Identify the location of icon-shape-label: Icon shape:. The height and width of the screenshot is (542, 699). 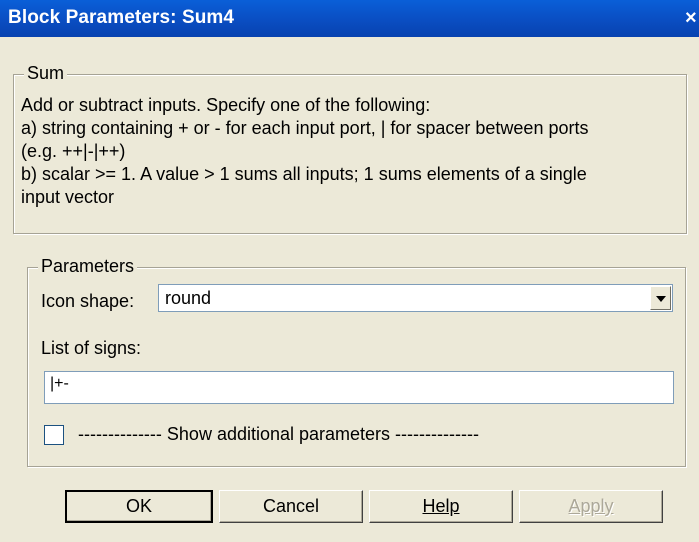
(88, 301).